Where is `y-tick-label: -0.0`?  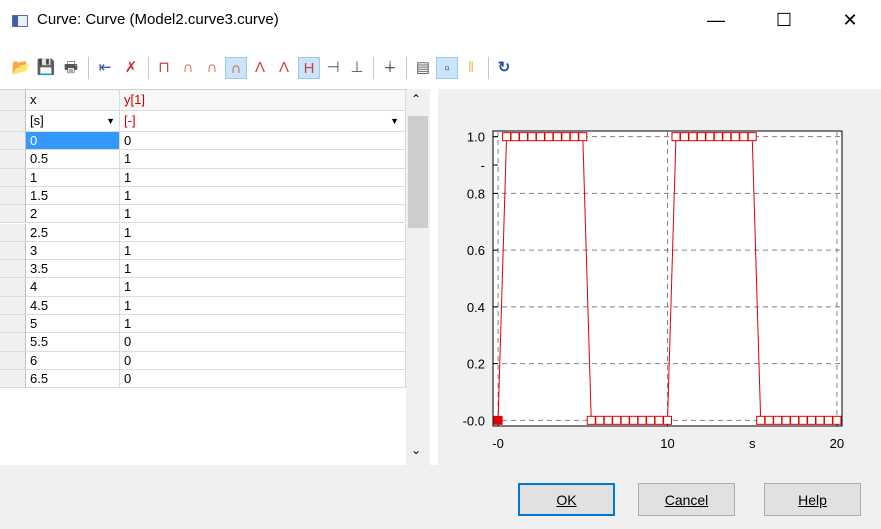
y-tick-label: -0.0 is located at coordinates (474, 420).